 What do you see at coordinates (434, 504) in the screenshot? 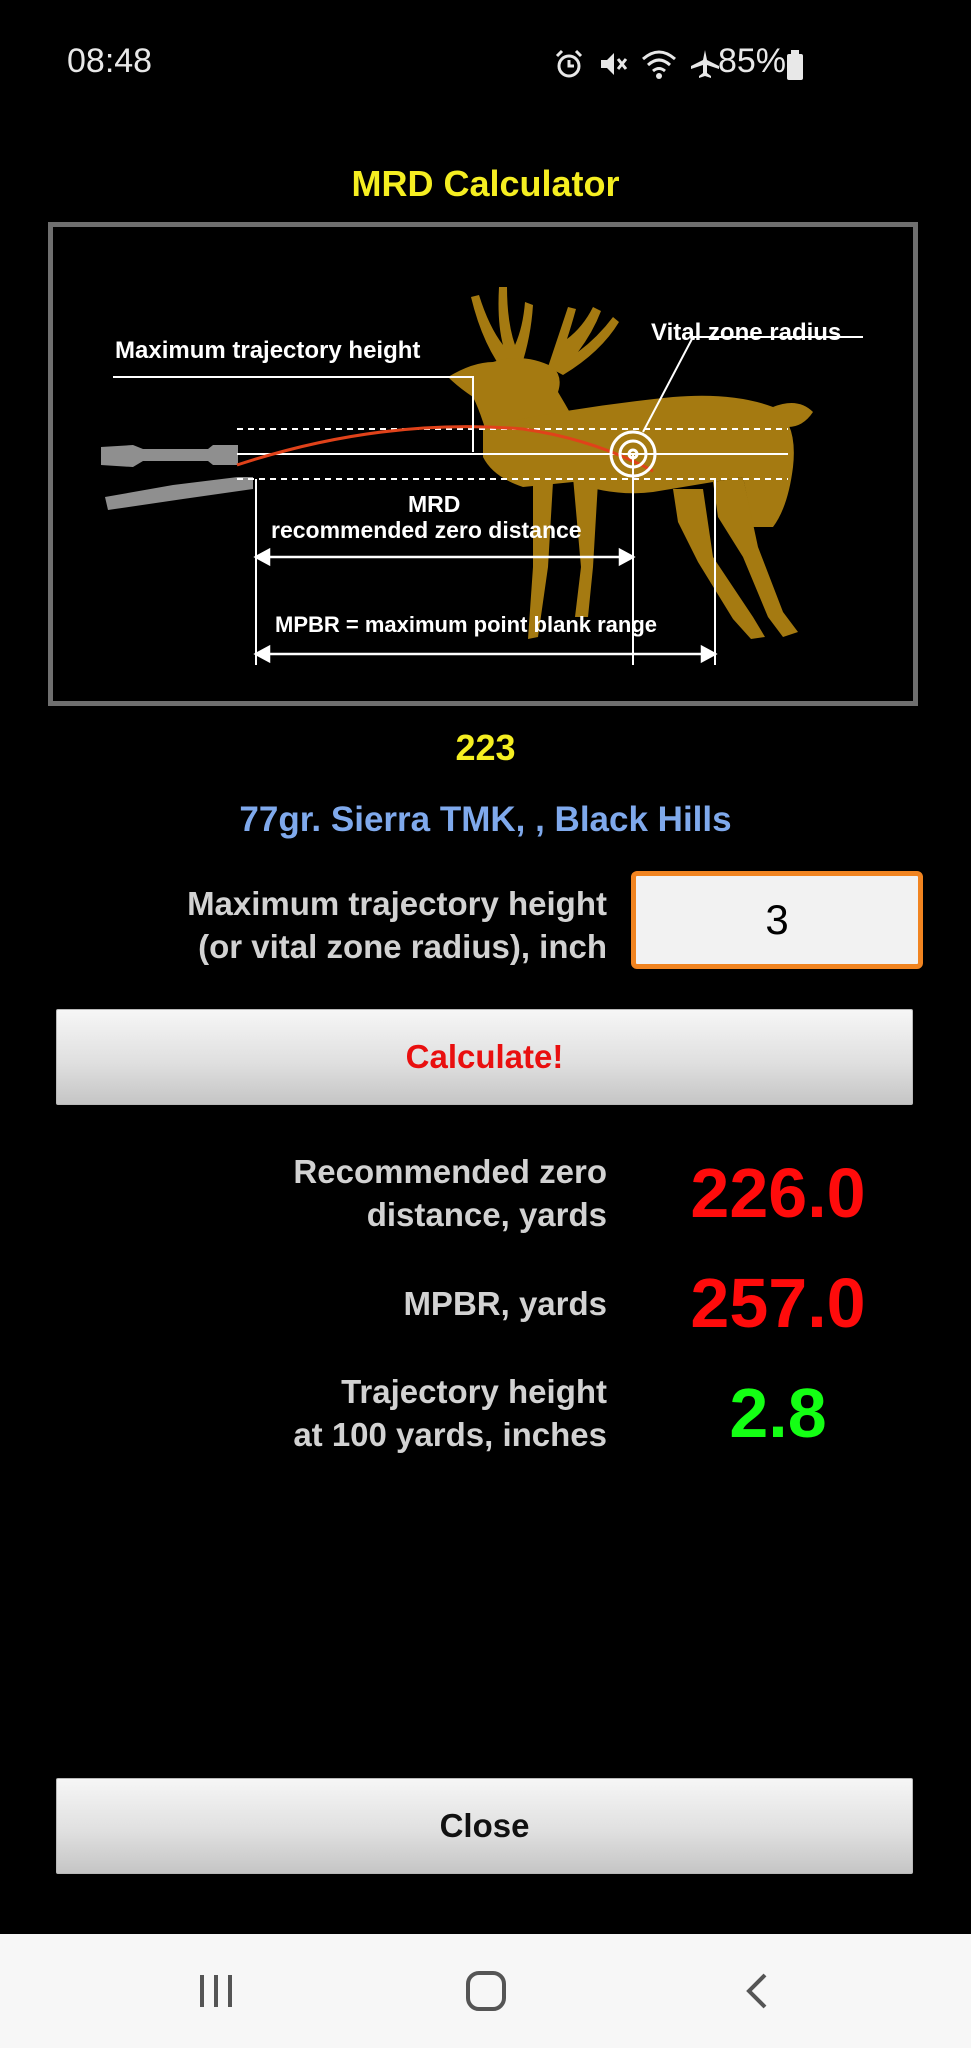
I see `diagram-label-mrd: MRD` at bounding box center [434, 504].